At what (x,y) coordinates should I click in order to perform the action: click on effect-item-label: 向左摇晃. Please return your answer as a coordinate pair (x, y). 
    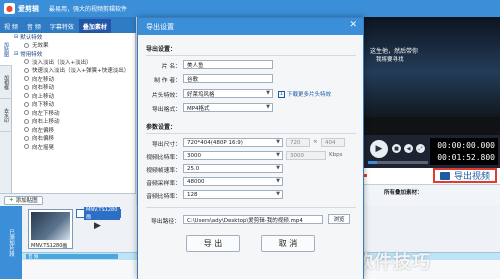
    Looking at the image, I should click on (43, 147).